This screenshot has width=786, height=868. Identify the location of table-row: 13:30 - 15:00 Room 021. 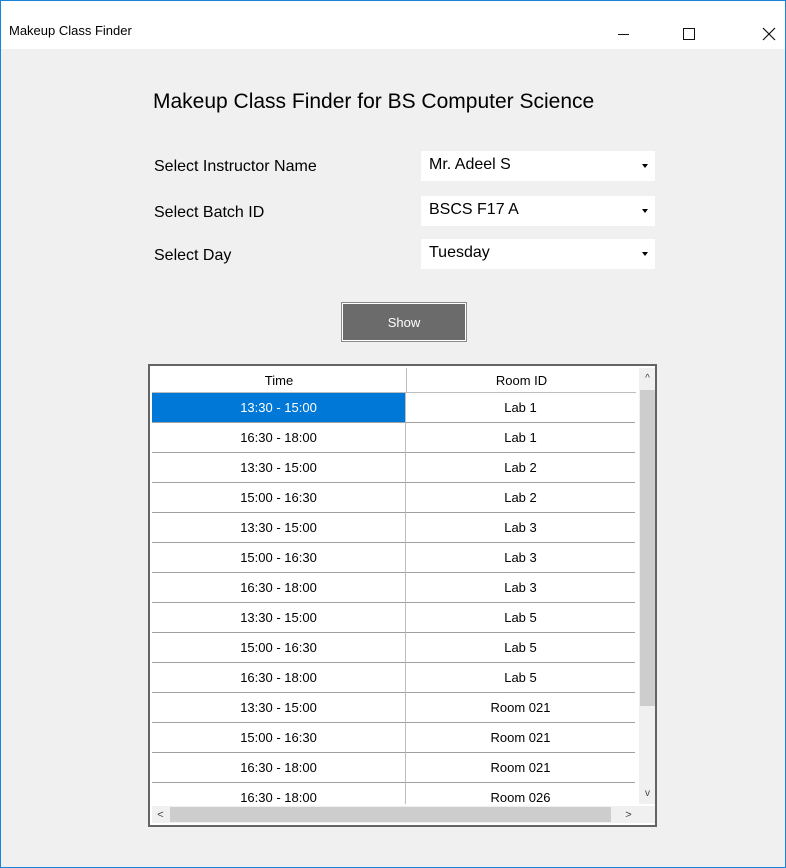
(394, 708).